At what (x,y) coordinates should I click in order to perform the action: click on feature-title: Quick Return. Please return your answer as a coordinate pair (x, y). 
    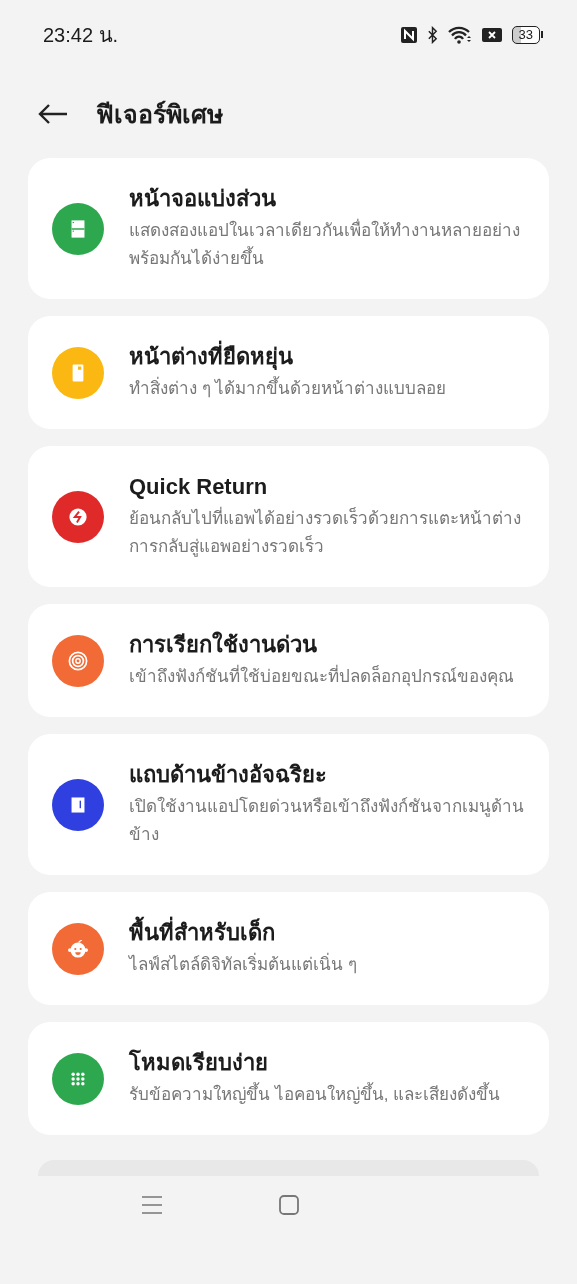
    Looking at the image, I should click on (199, 487).